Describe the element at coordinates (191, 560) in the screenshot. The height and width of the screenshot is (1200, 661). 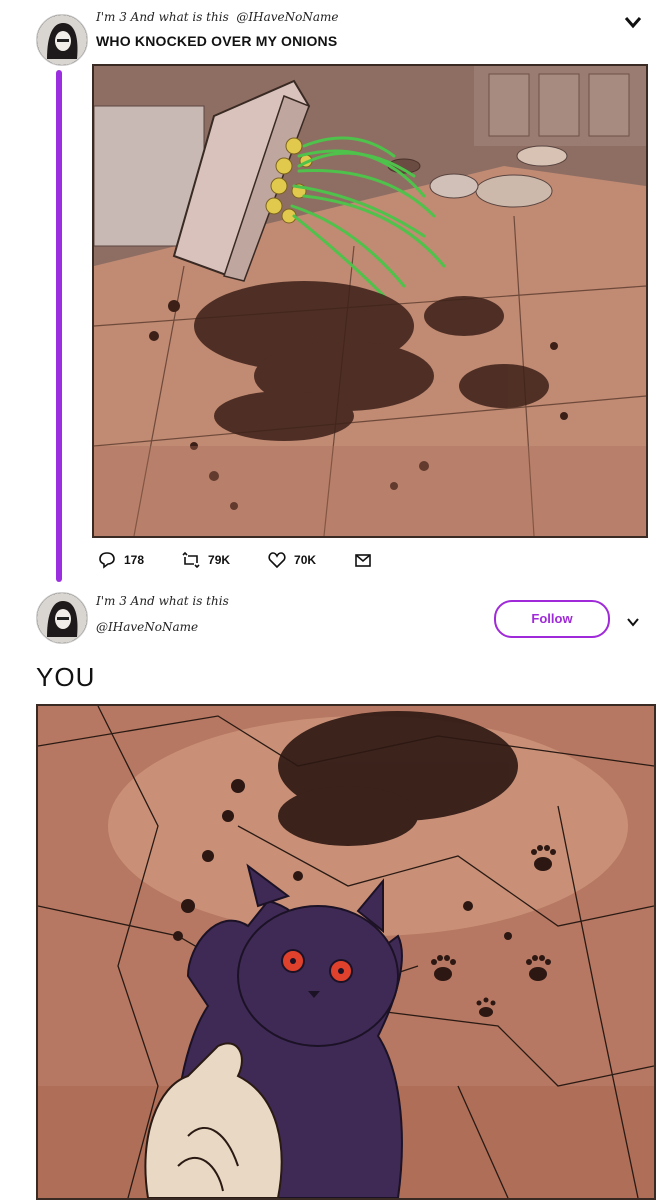
I see `retweet-icon` at that location.